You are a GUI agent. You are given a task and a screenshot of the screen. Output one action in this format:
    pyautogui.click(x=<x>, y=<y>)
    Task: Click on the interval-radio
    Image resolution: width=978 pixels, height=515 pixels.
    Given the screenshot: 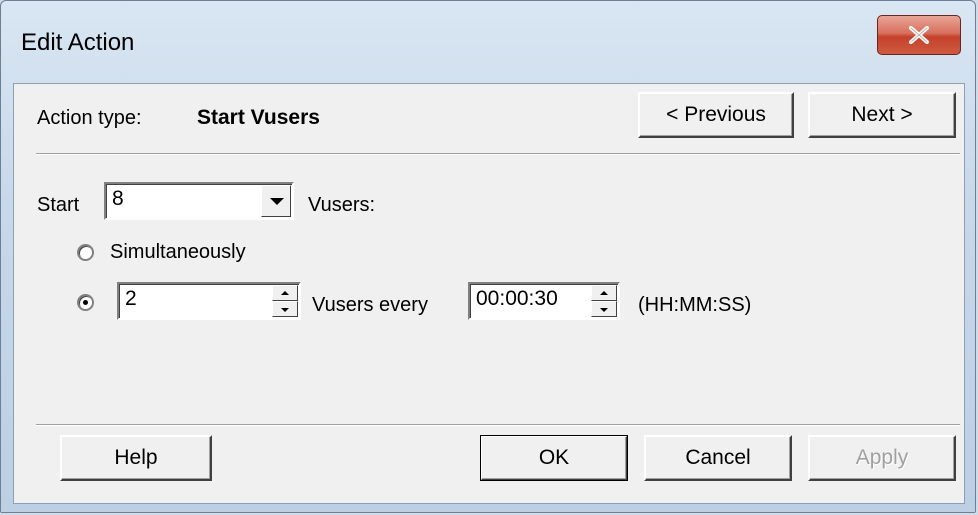 What is the action you would take?
    pyautogui.click(x=85, y=302)
    